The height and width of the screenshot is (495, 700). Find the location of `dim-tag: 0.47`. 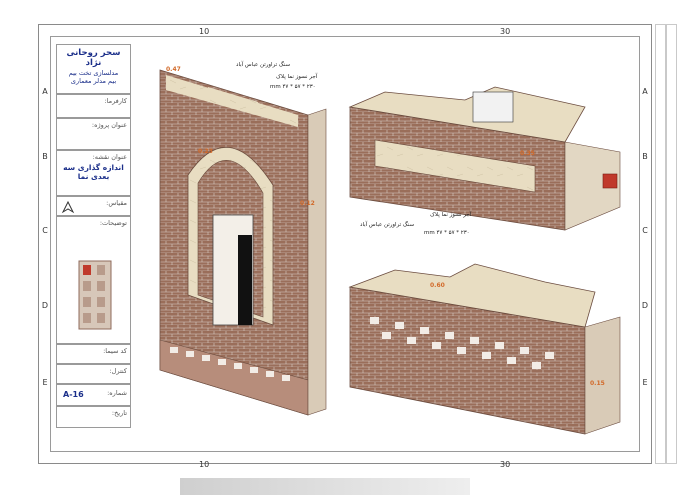

dim-tag: 0.47 is located at coordinates (173, 69).